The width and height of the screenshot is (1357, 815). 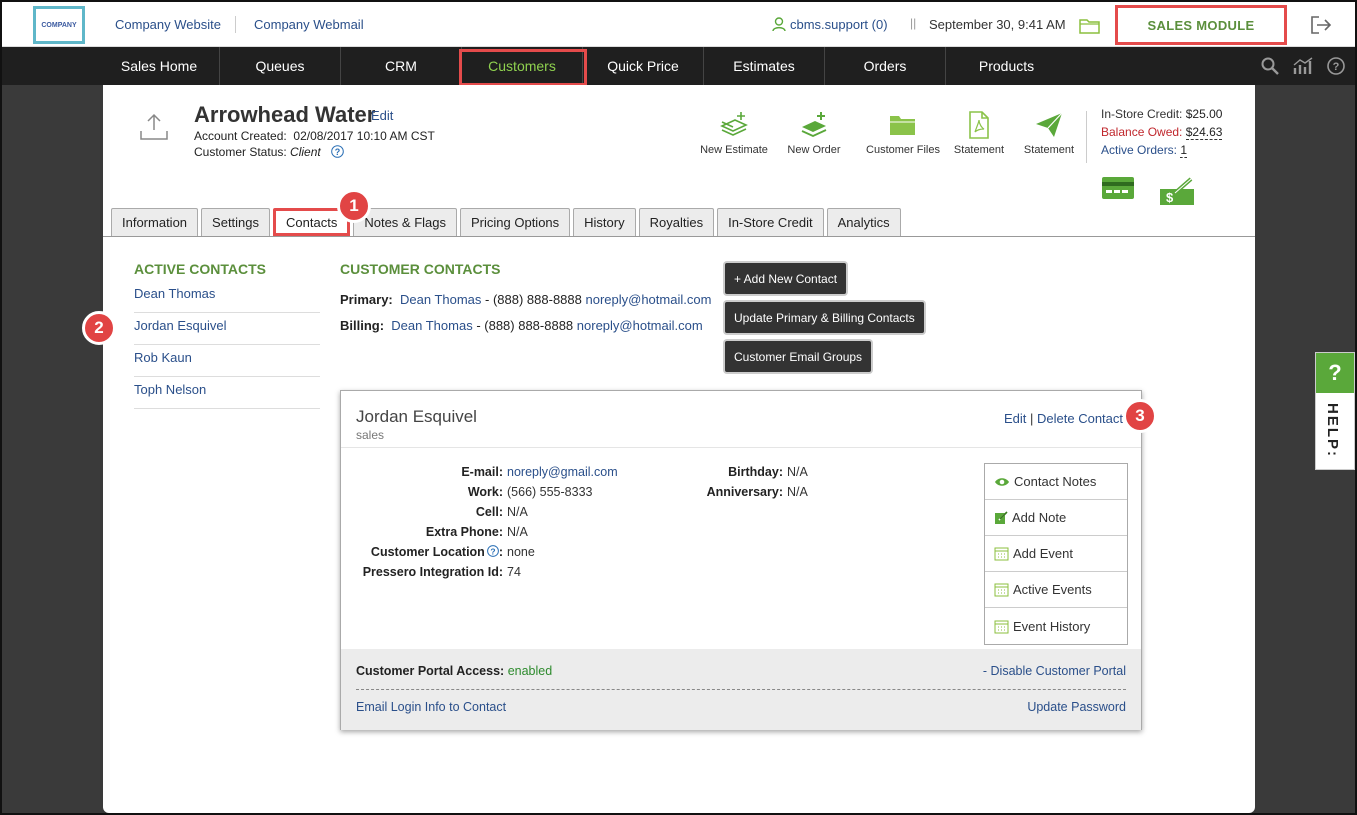 I want to click on menu-label: Contact Notes, so click(x=1055, y=481).